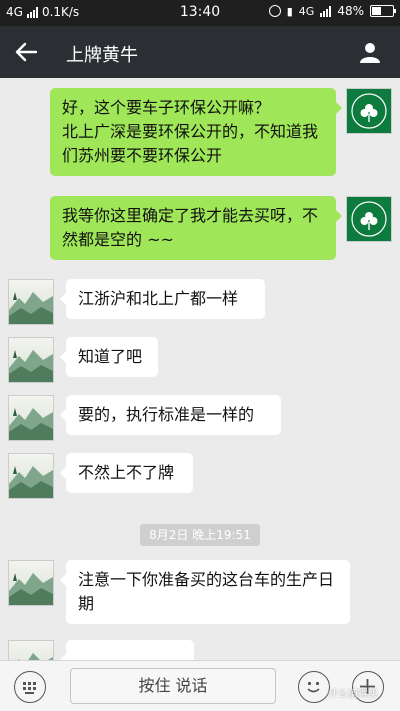 The image size is (400, 711). What do you see at coordinates (170, 415) in the screenshot?
I see `message-bubble: 要的，执行标准是一样的` at bounding box center [170, 415].